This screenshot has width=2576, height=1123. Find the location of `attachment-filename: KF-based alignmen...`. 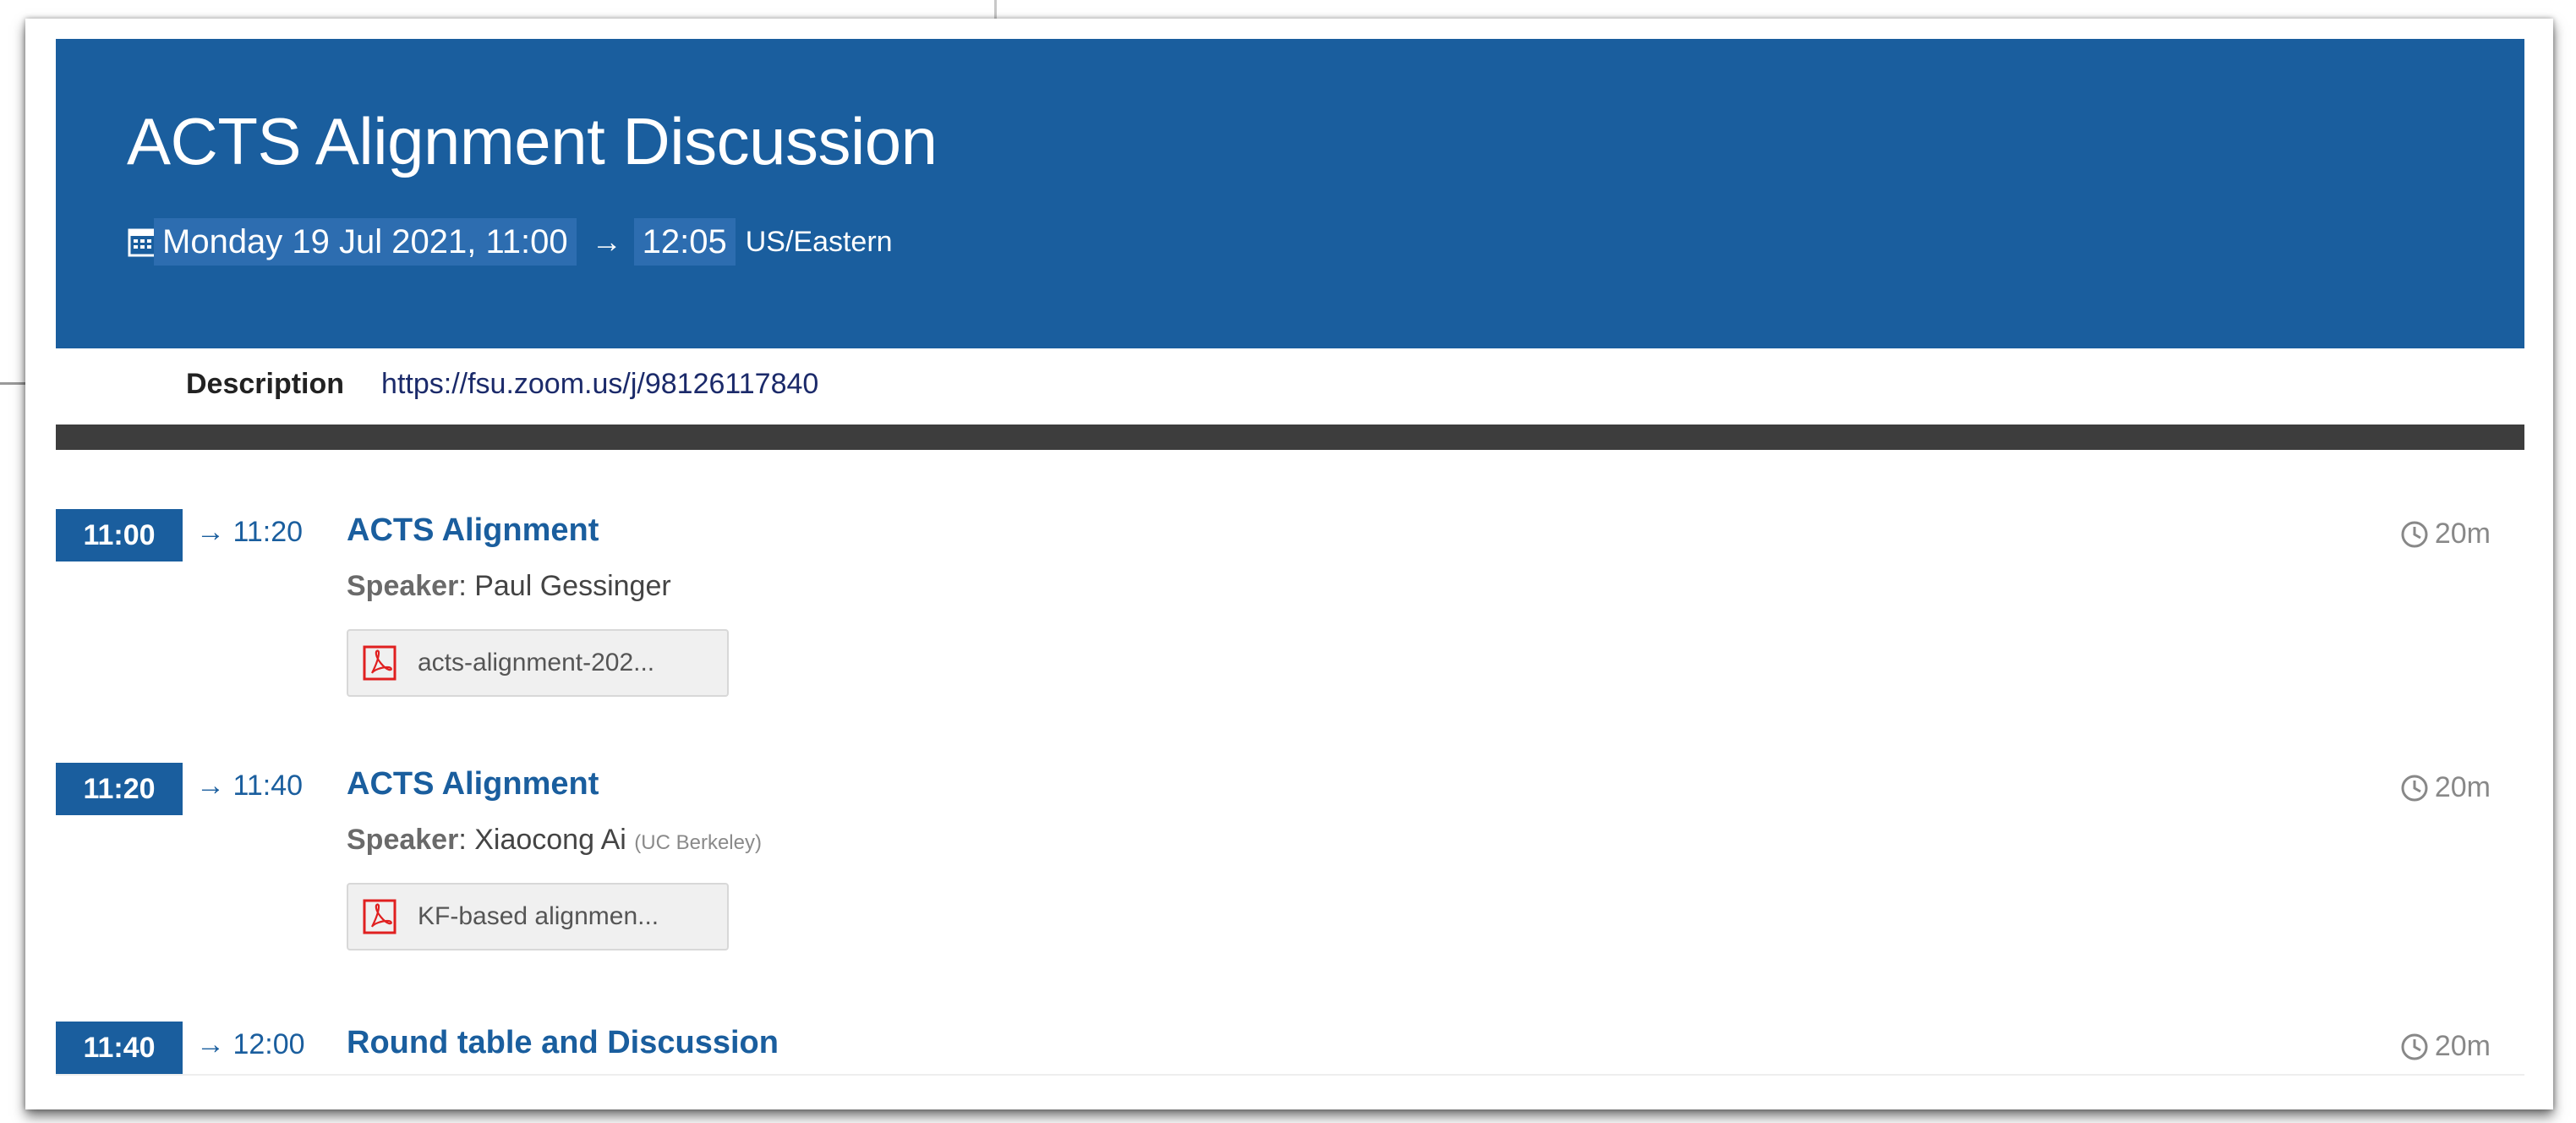

attachment-filename: KF-based alignmen... is located at coordinates (539, 916).